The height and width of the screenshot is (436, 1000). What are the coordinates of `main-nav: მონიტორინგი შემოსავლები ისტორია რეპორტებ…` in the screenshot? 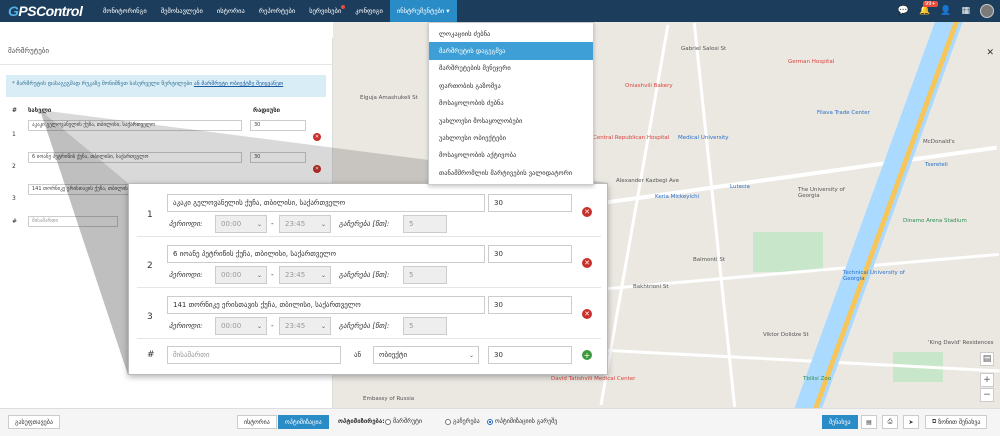 It's located at (276, 11).